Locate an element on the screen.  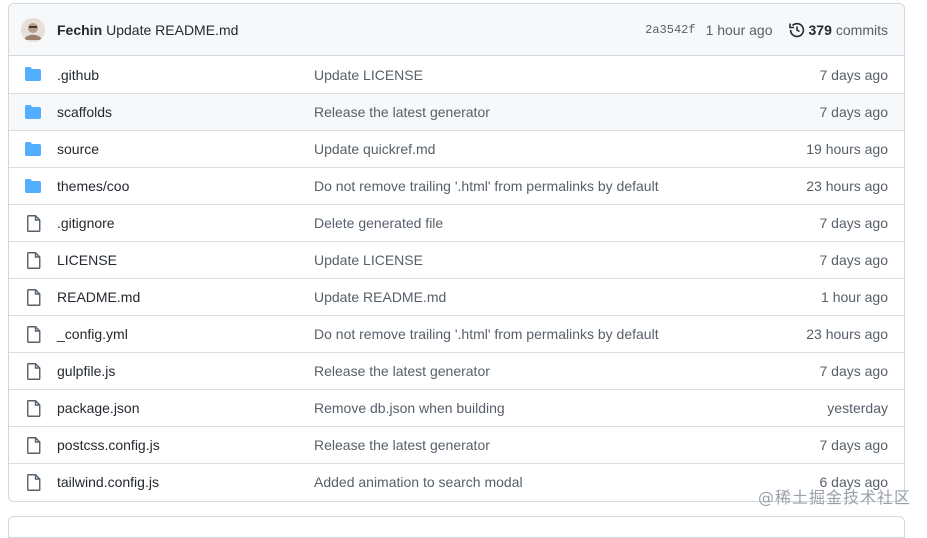
file-name-link: tailwind.config.js is located at coordinates (108, 482).